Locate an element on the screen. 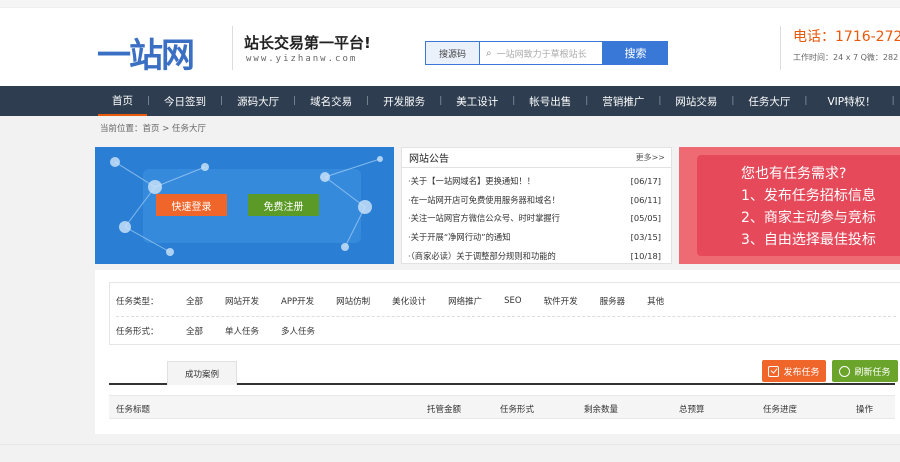 The width and height of the screenshot is (900, 462). nav-item-source-code: 源码大厅 is located at coordinates (258, 101).